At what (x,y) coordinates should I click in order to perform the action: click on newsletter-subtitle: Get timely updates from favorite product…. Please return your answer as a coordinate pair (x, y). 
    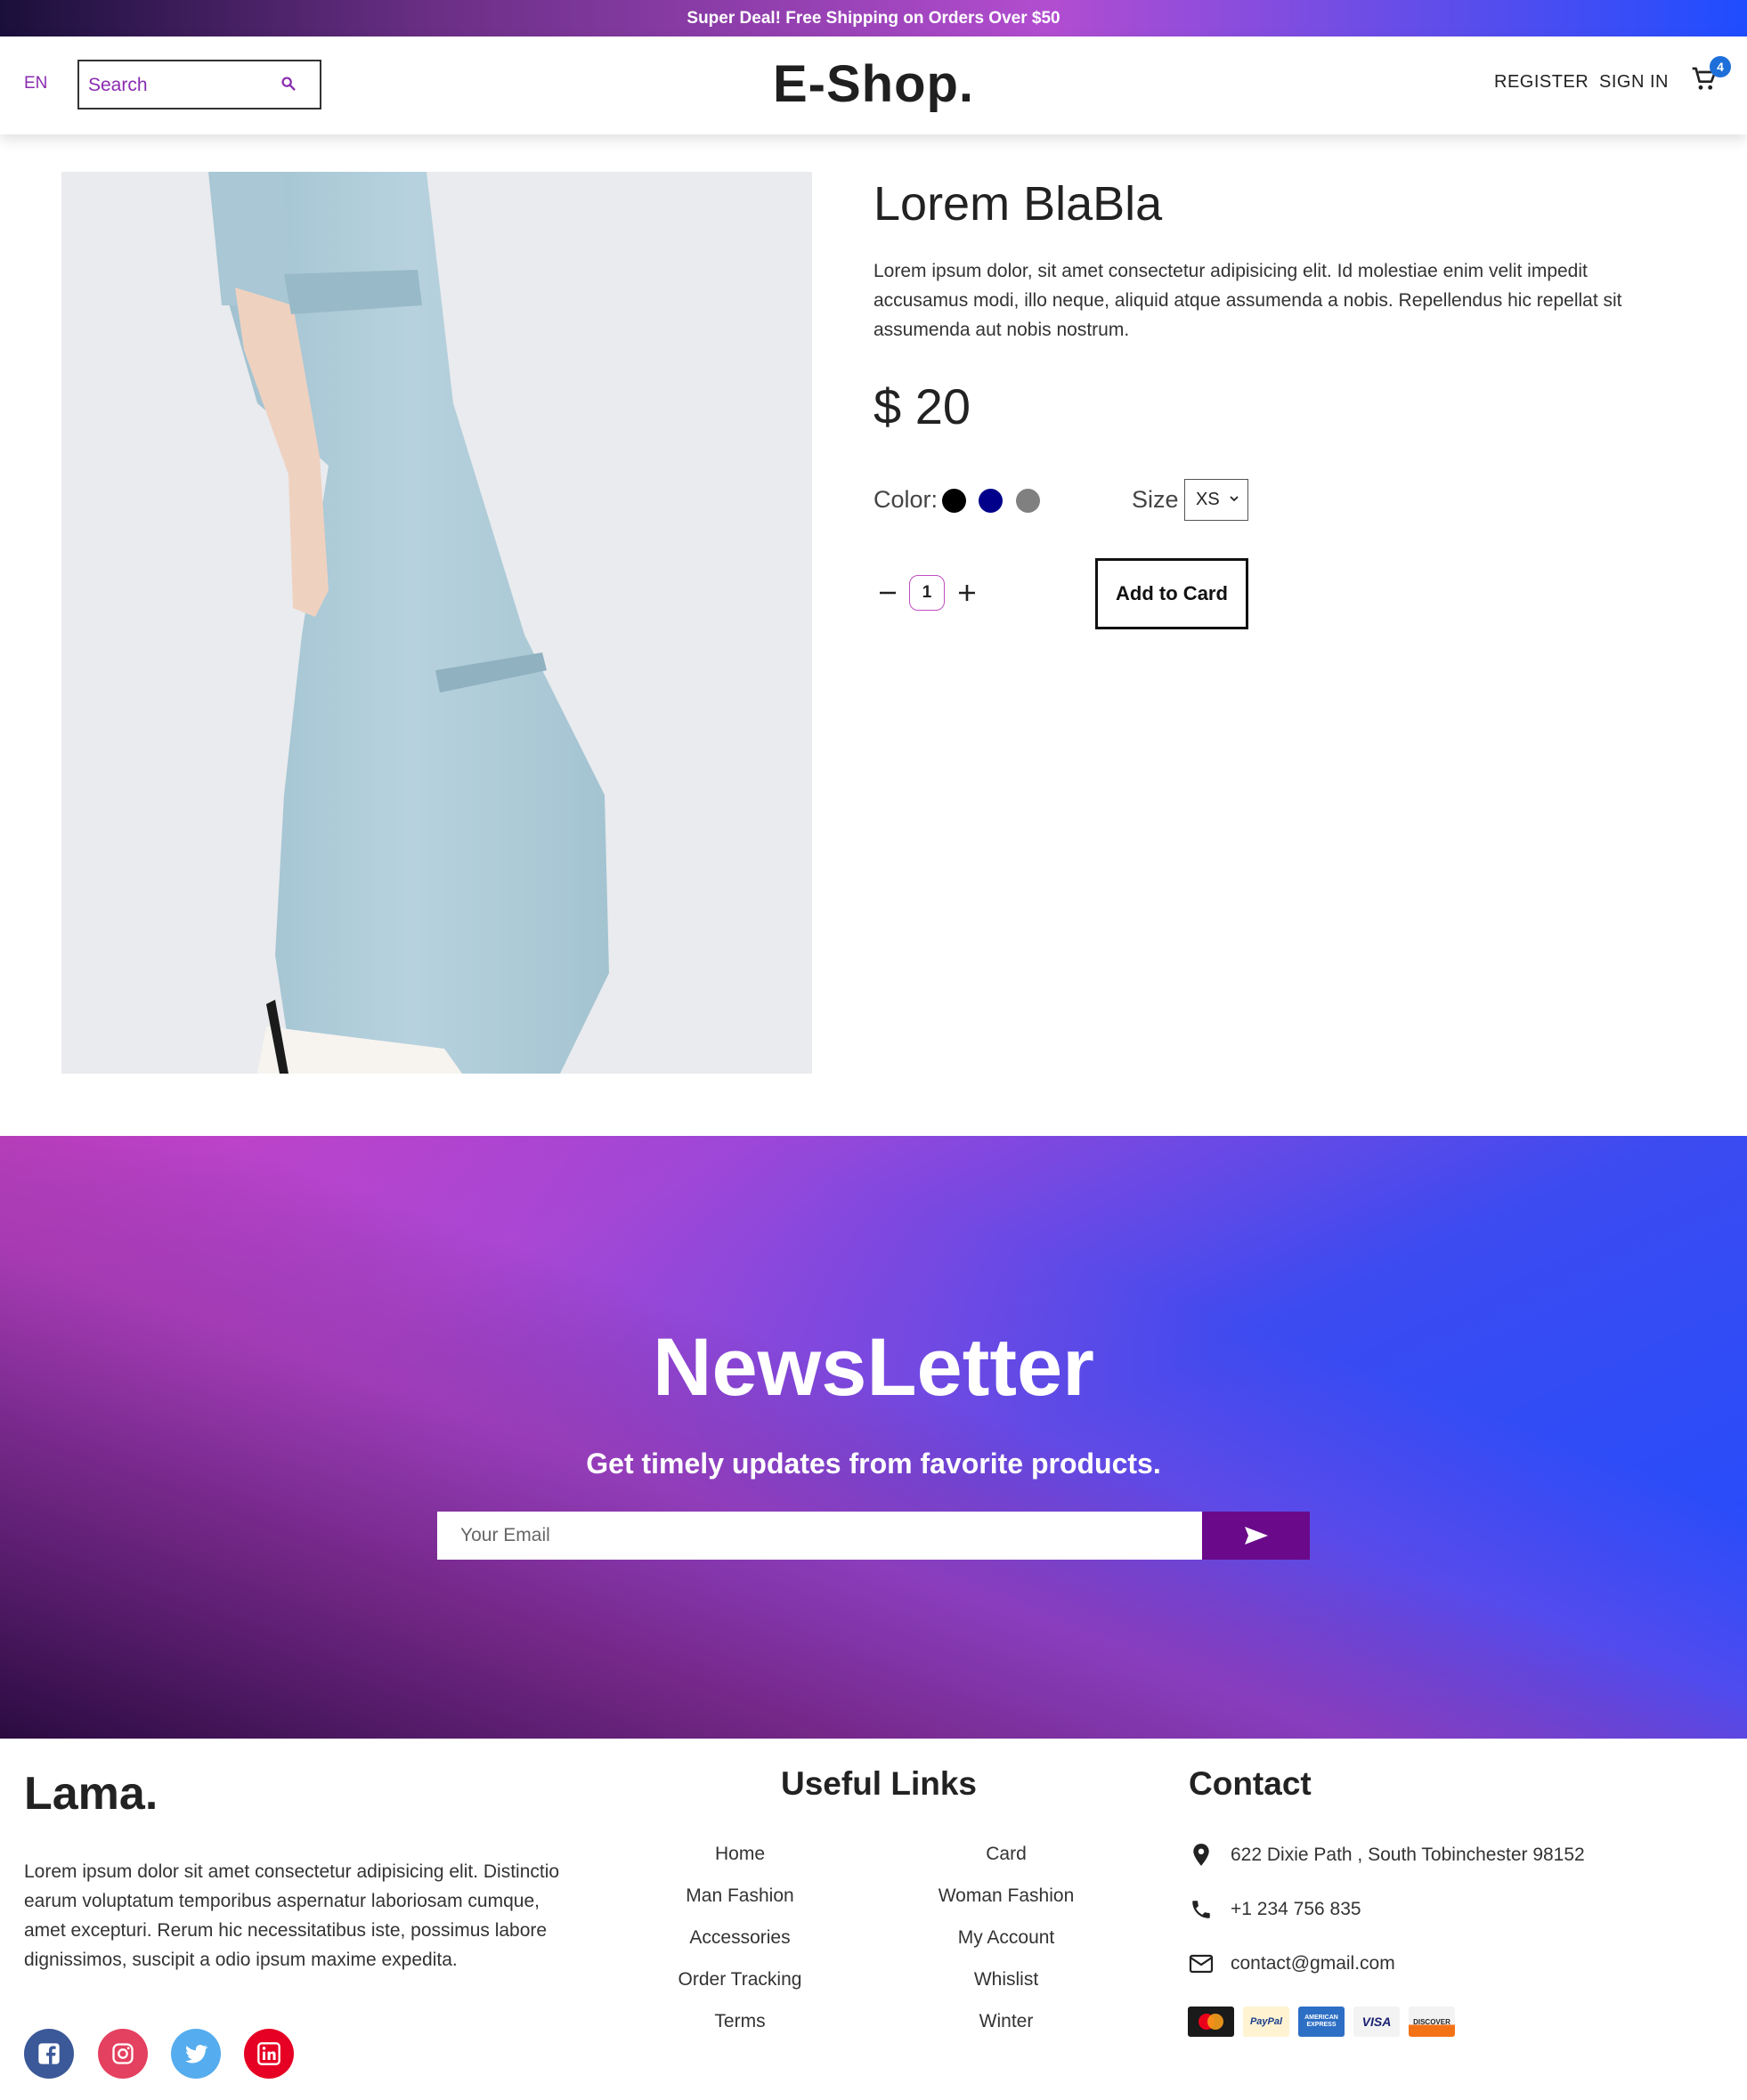
    Looking at the image, I should click on (874, 1463).